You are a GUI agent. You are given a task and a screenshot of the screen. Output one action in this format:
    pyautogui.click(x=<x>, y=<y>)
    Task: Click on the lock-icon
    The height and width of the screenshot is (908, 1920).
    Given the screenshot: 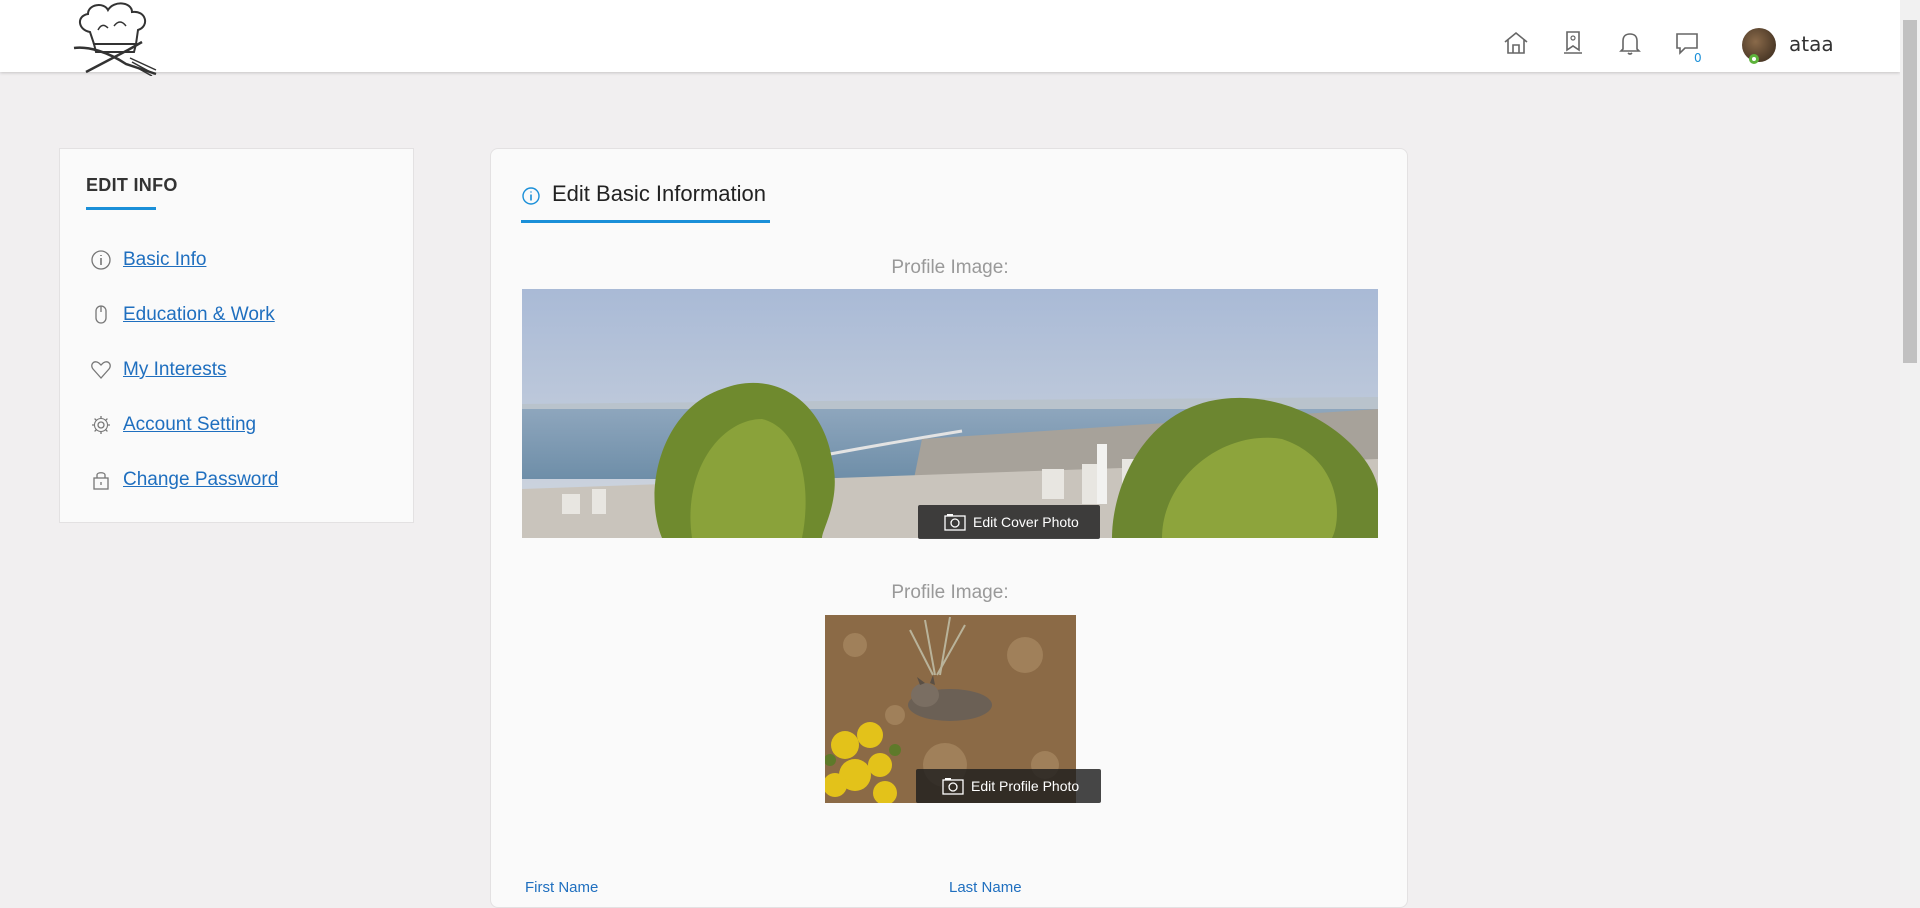 What is the action you would take?
    pyautogui.click(x=101, y=480)
    